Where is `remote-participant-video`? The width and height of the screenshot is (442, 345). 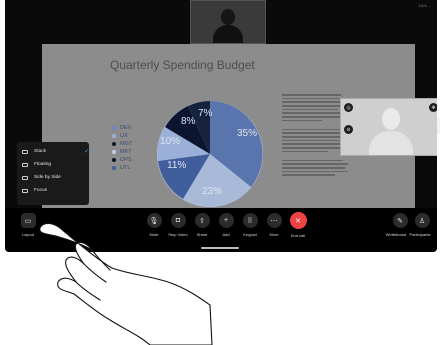
remote-participant-video is located at coordinates (228, 22).